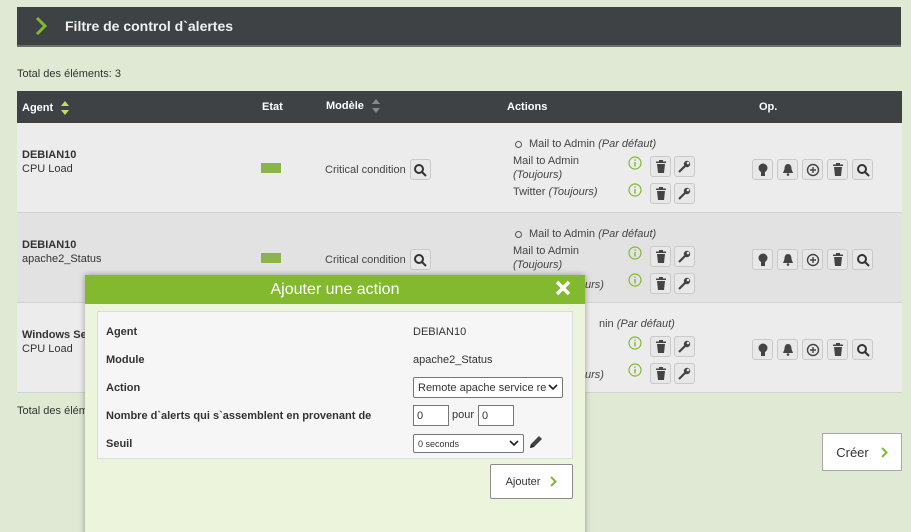 The width and height of the screenshot is (911, 532). I want to click on filter-title: Filtre de control d`alertes, so click(149, 26).